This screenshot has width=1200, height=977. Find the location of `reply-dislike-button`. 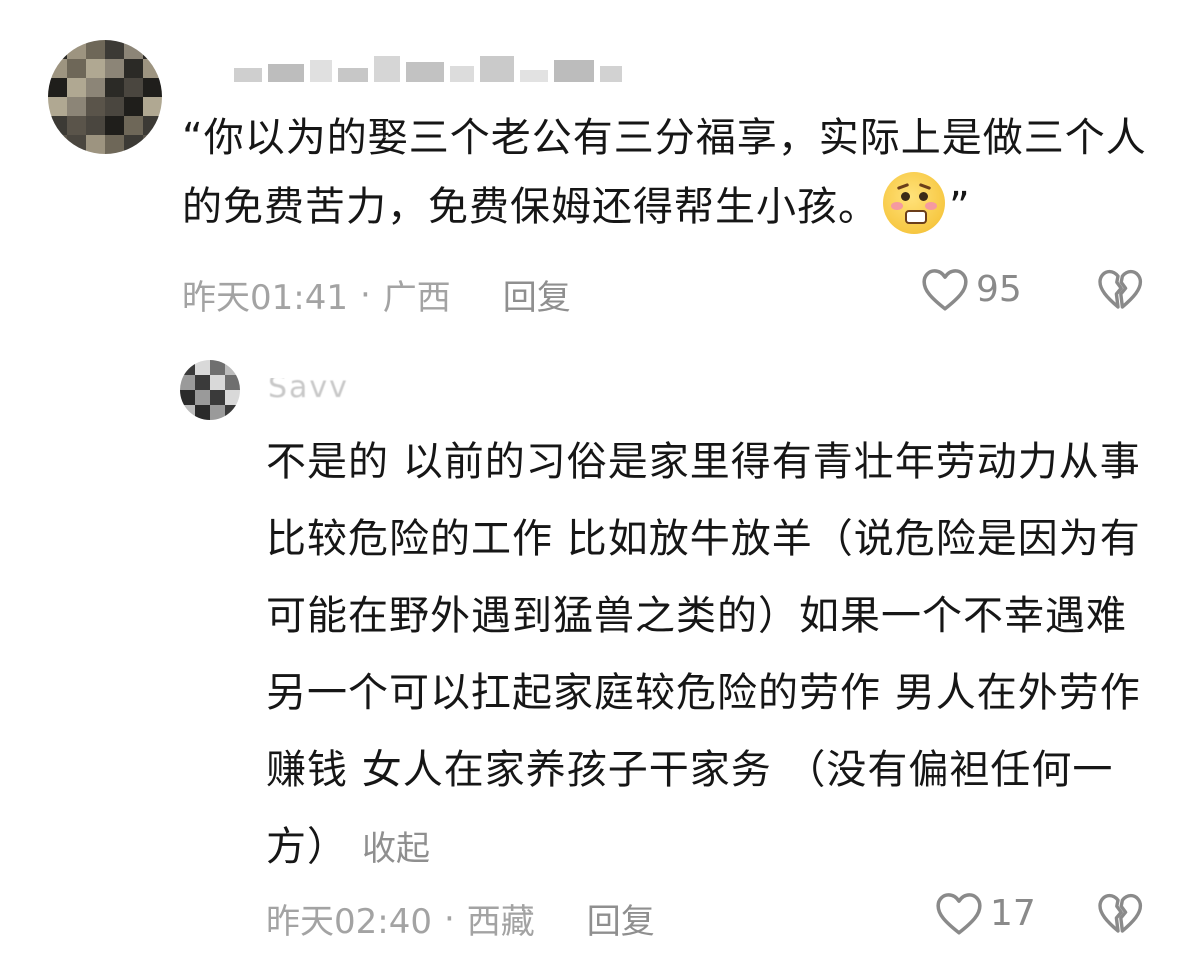

reply-dislike-button is located at coordinates (1120, 915).